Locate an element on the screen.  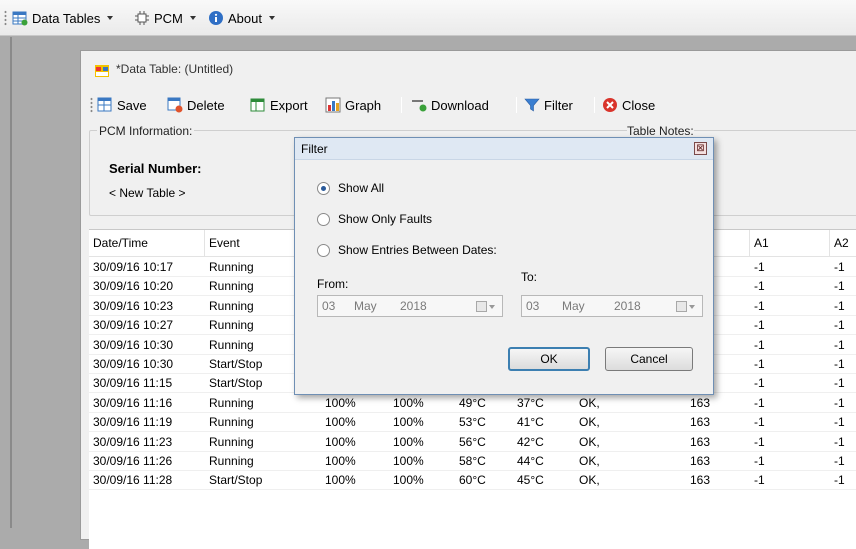
pcm-information-label: PCM Information: is located at coordinates (146, 131).